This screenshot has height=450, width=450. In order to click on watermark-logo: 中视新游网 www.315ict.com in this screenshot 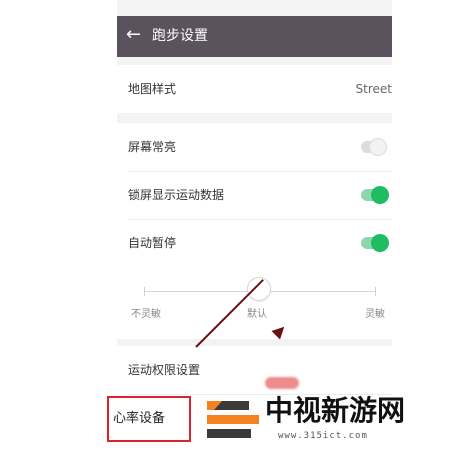, I will do `click(327, 419)`.